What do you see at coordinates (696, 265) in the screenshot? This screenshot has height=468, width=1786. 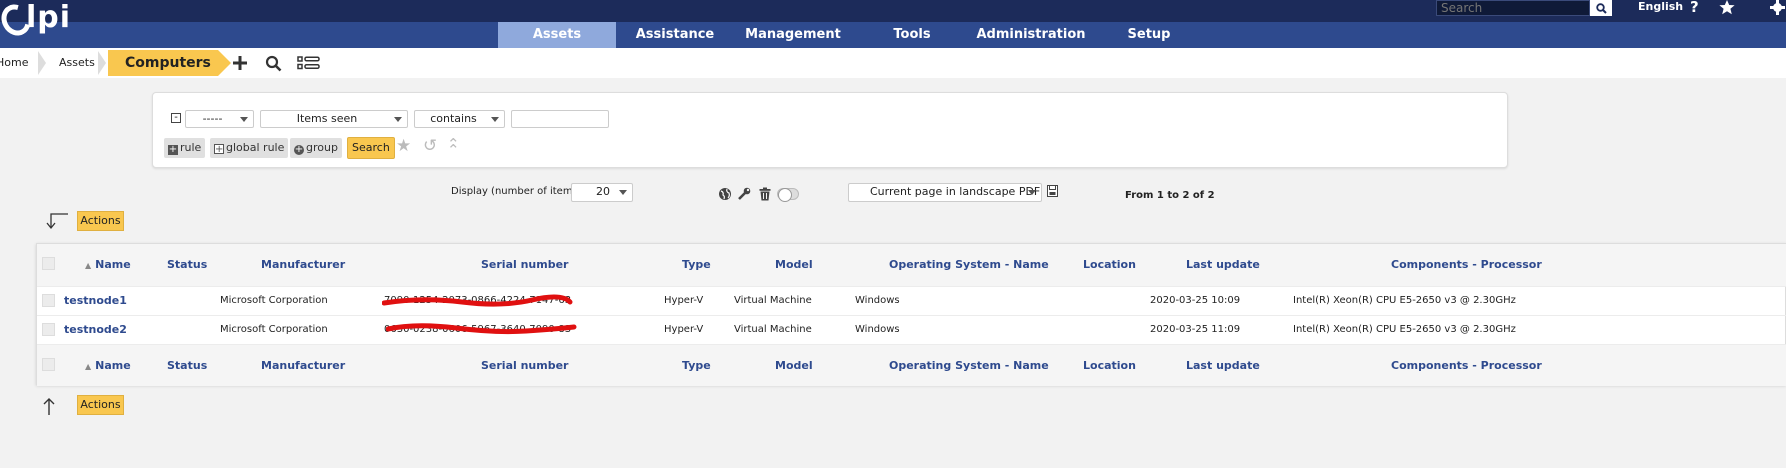 I see `column-header-type: Type` at bounding box center [696, 265].